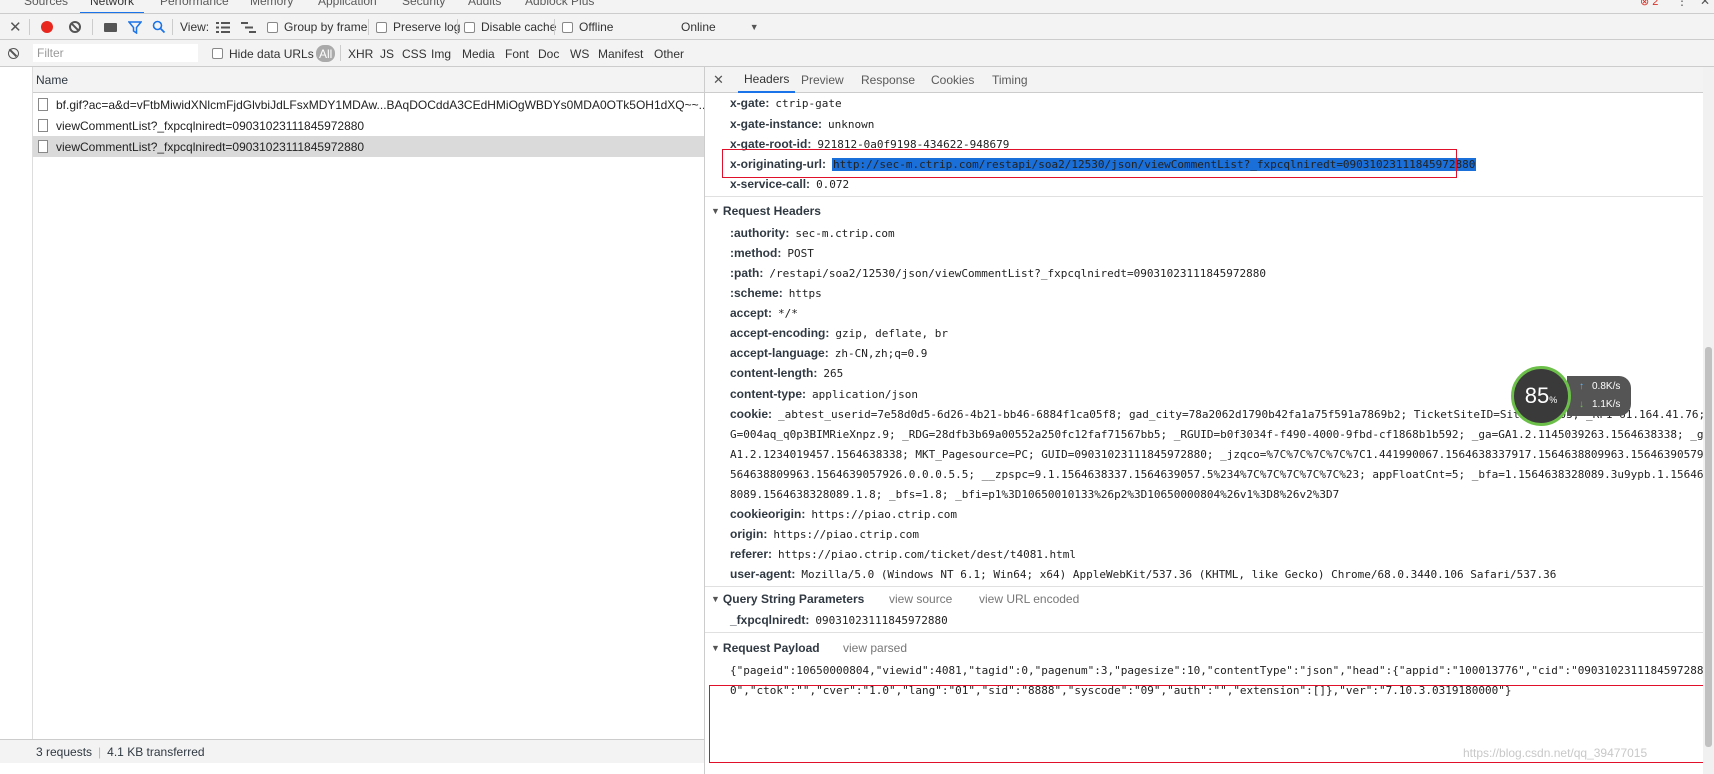  What do you see at coordinates (1029, 599) in the screenshot?
I see `view-url-encoded-link: view URL encoded` at bounding box center [1029, 599].